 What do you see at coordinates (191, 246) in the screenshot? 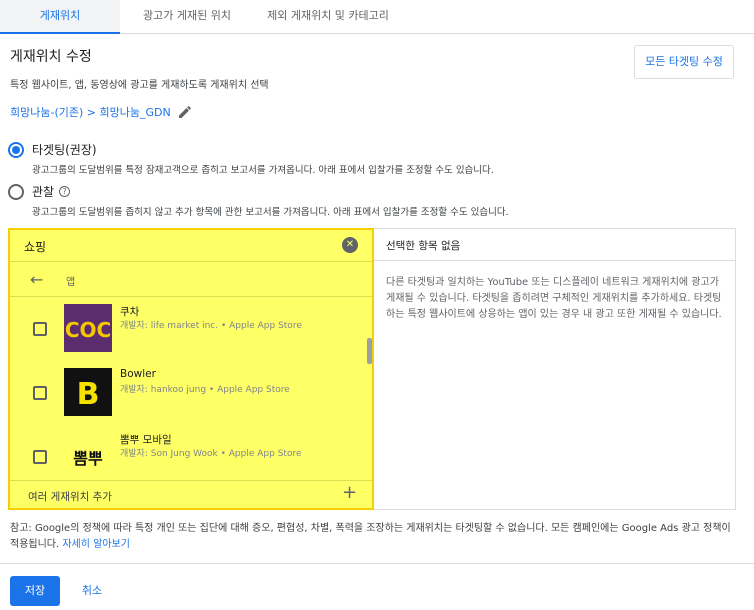
I see `search-bar: 쇼핑 ✕` at bounding box center [191, 246].